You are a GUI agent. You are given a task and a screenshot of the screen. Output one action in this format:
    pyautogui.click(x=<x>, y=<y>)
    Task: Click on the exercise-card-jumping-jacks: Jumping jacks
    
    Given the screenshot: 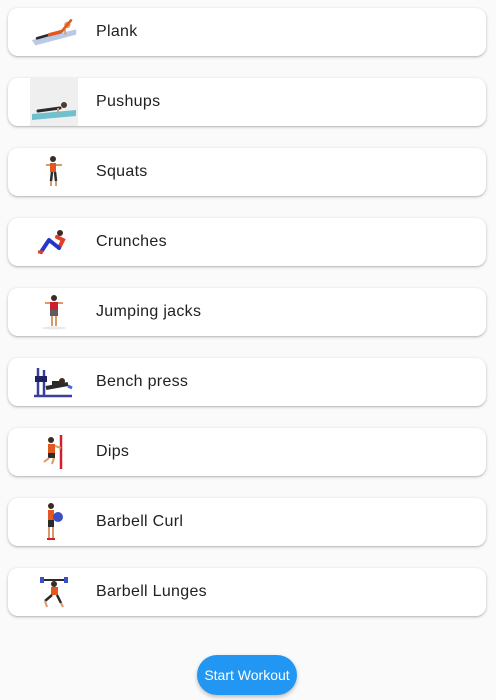 What is the action you would take?
    pyautogui.click(x=247, y=312)
    